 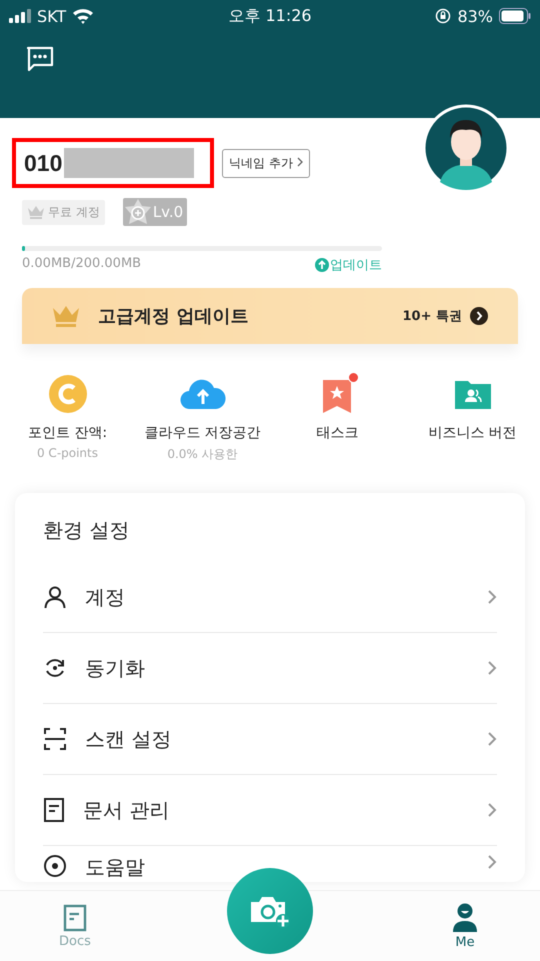 I want to click on settings-item: 동기화, so click(x=270, y=668).